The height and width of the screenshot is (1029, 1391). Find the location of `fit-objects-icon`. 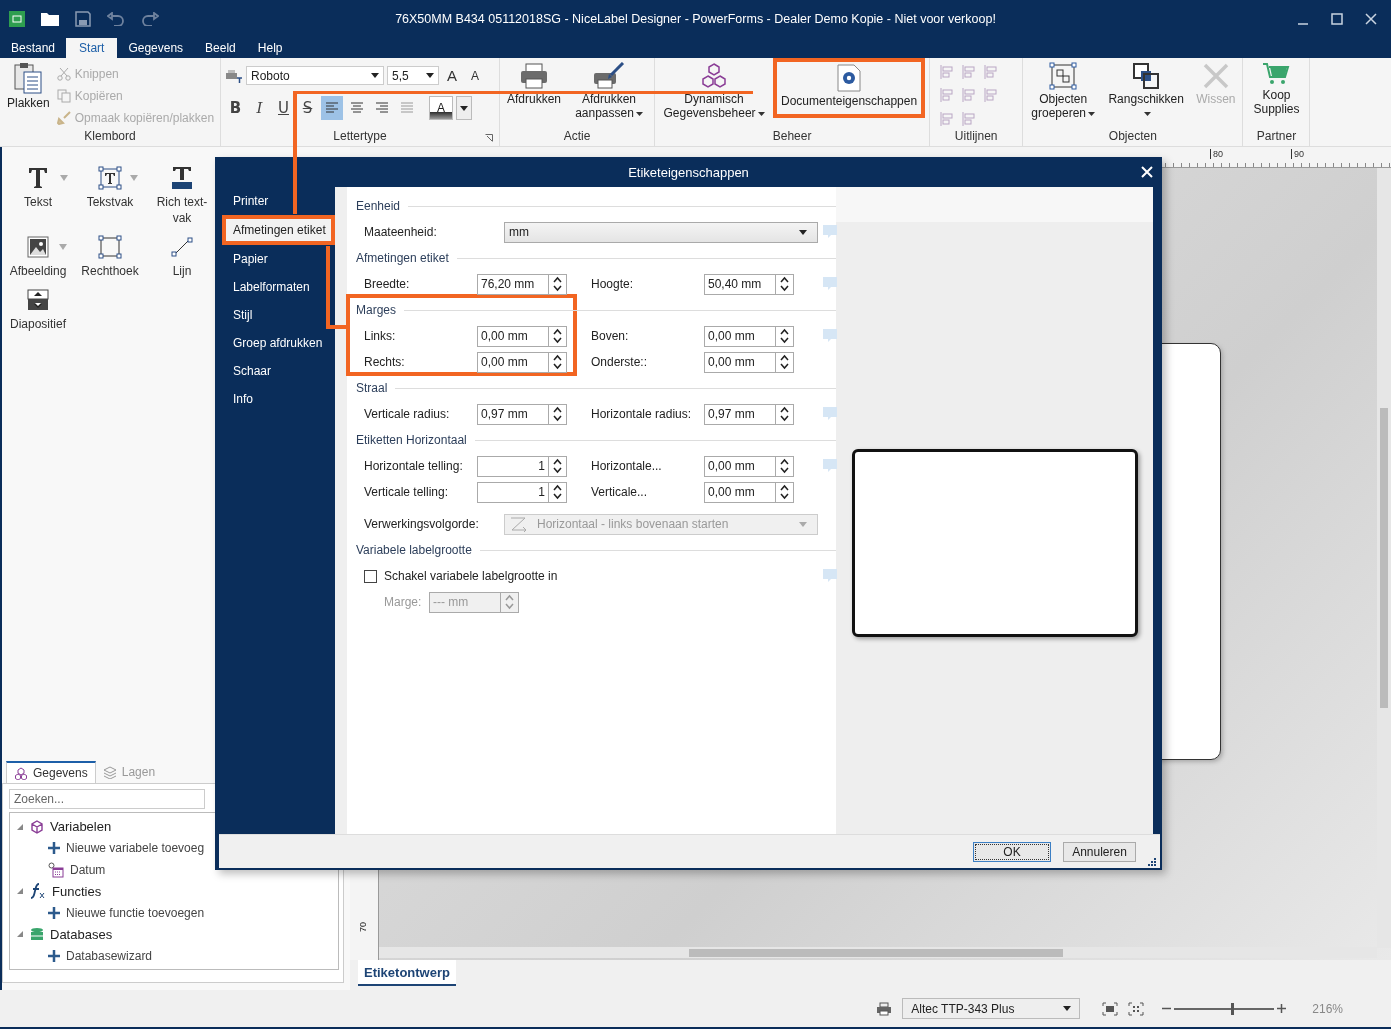

fit-objects-icon is located at coordinates (1136, 1008).